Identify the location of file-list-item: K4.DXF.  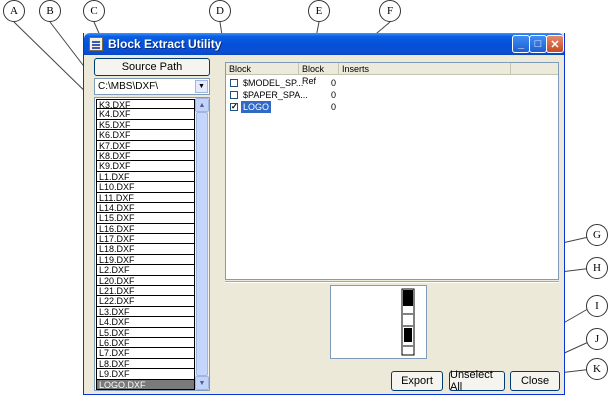
(145, 114).